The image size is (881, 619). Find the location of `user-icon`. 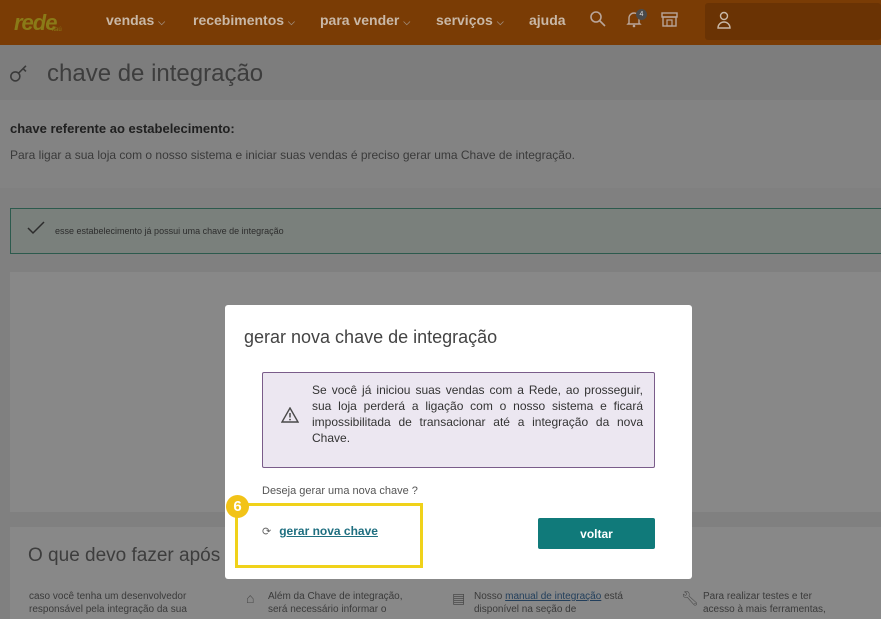

user-icon is located at coordinates (724, 22).